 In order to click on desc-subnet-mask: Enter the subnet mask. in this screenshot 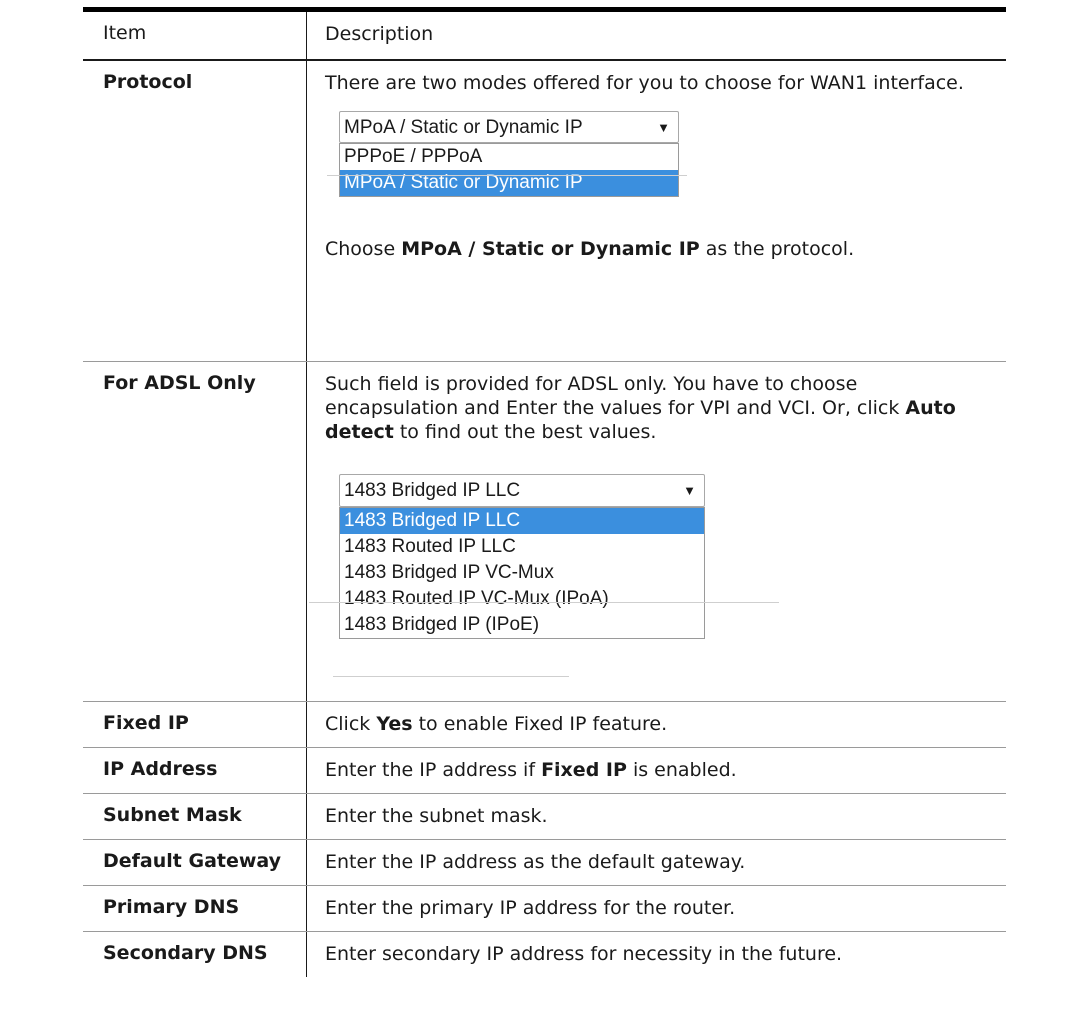, I will do `click(436, 816)`.